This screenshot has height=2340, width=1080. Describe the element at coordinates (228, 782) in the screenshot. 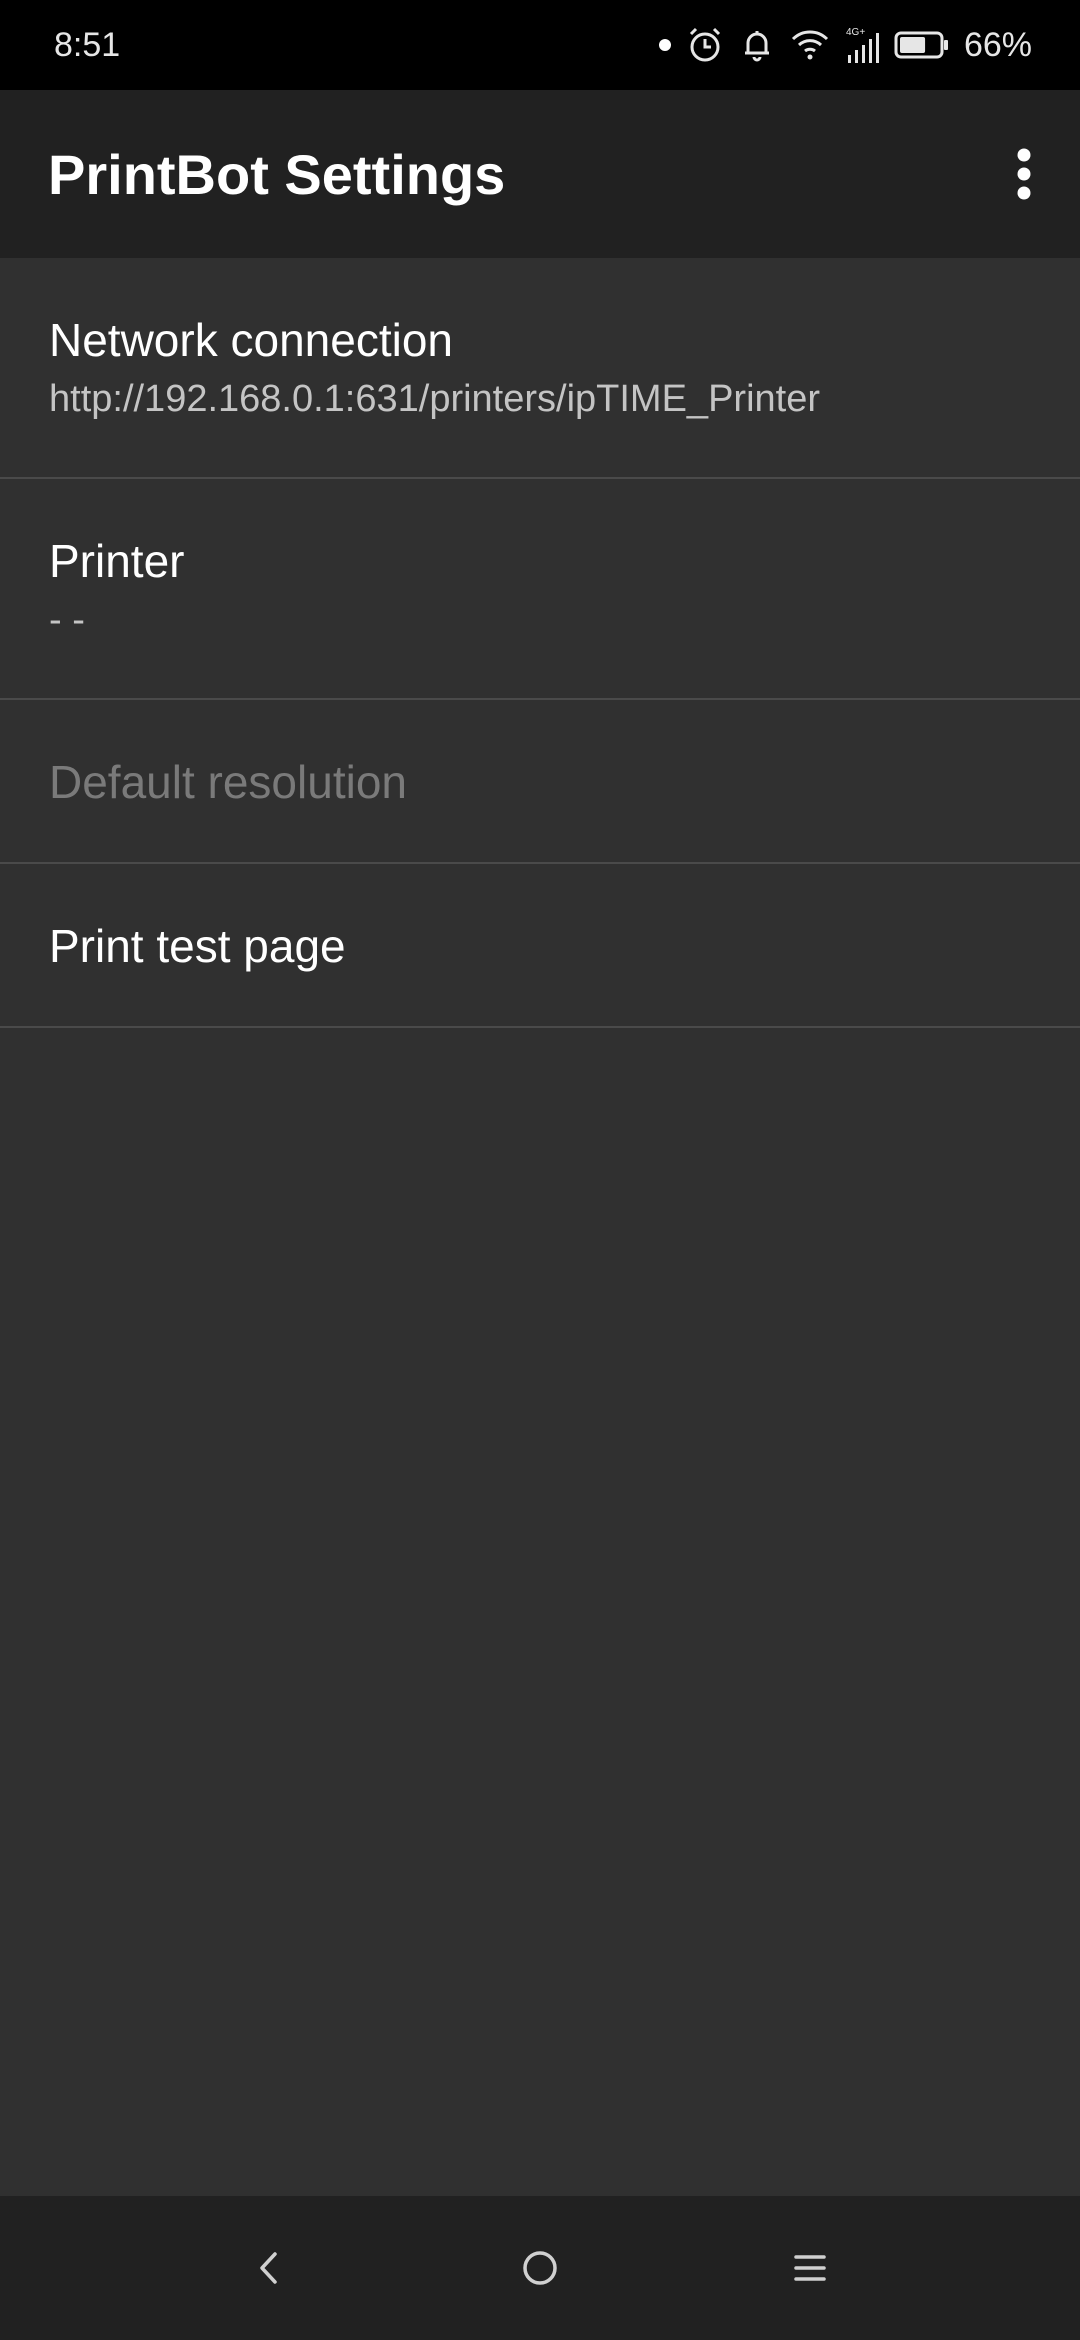

I see `pref-title: Default resolution` at that location.